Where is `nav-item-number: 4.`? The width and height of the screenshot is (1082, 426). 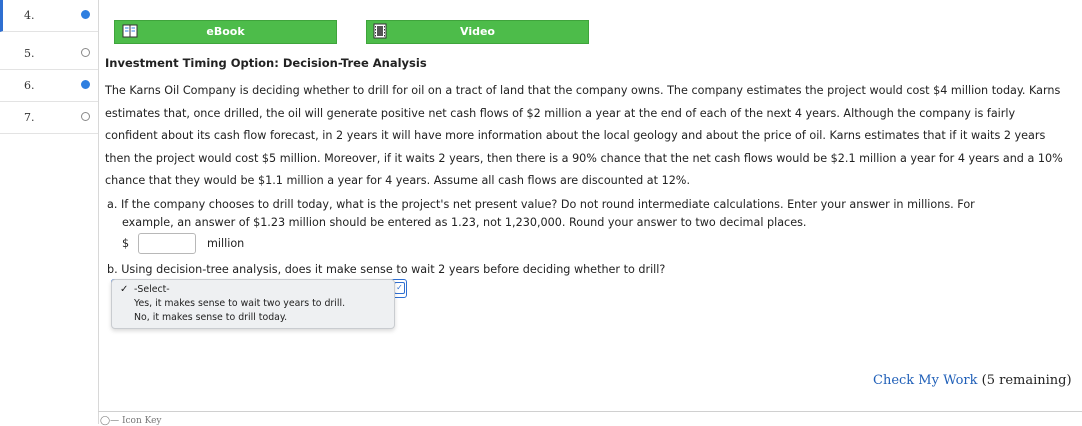 nav-item-number: 4. is located at coordinates (29, 15).